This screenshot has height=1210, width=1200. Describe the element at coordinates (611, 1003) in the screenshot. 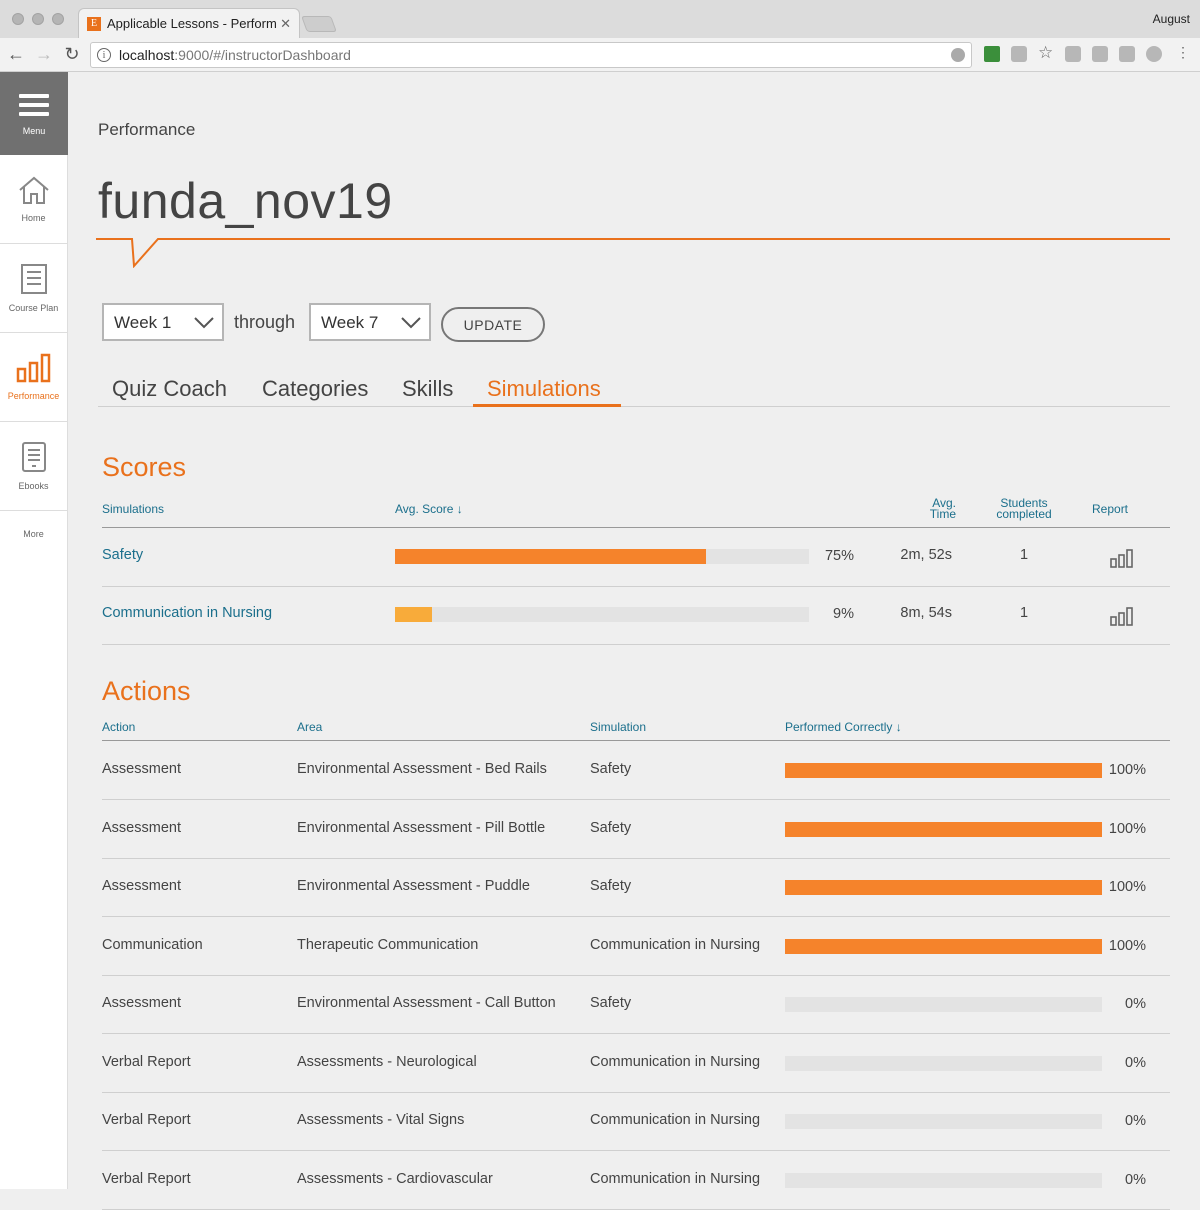

I see `simulation-cell: Safety` at that location.